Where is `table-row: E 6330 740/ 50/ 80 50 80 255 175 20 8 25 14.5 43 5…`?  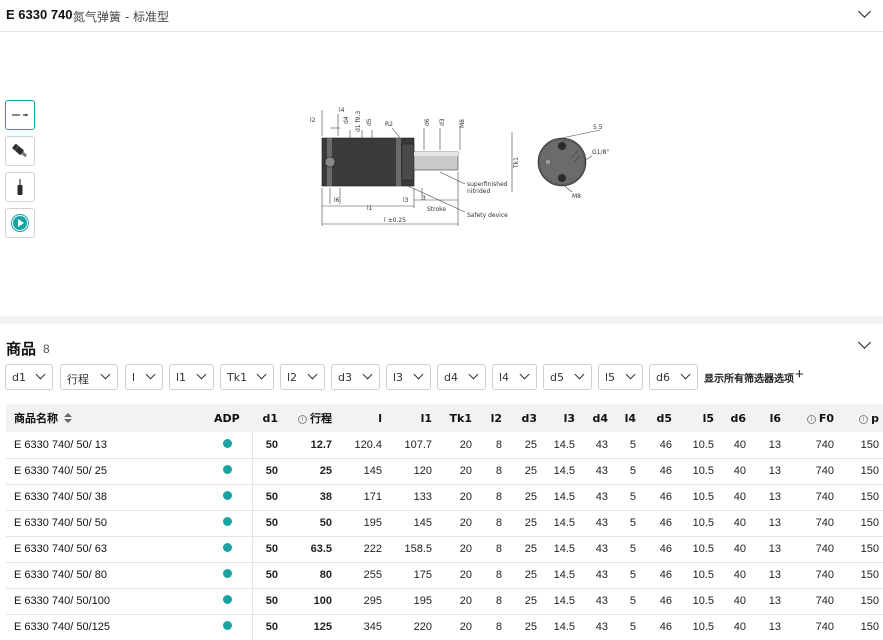
table-row: E 6330 740/ 50/ 80 50 80 255 175 20 8 25 14.5 43 5… is located at coordinates (444, 575).